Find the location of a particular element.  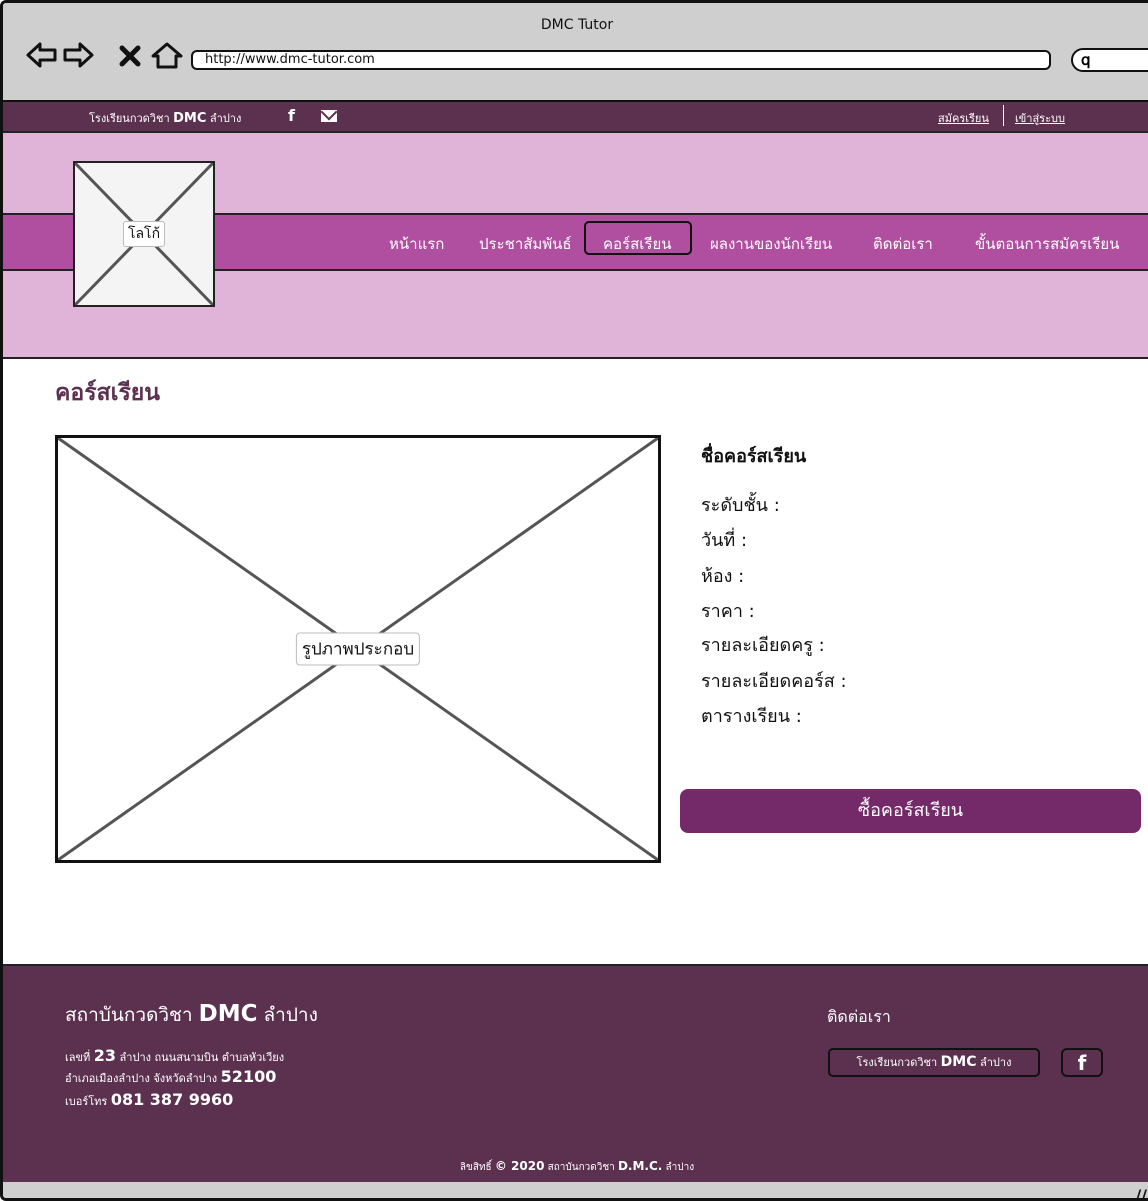

institute-suffix: ลำปาง is located at coordinates (290, 1015).